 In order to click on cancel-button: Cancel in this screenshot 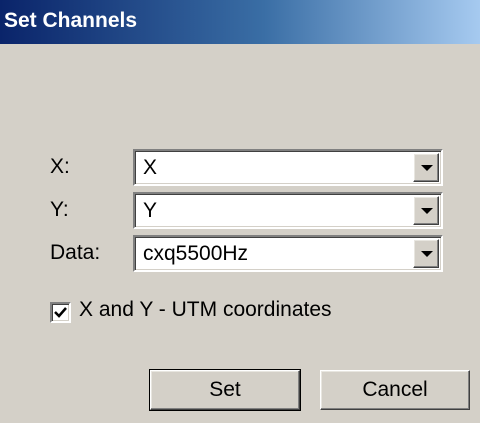, I will do `click(395, 390)`.